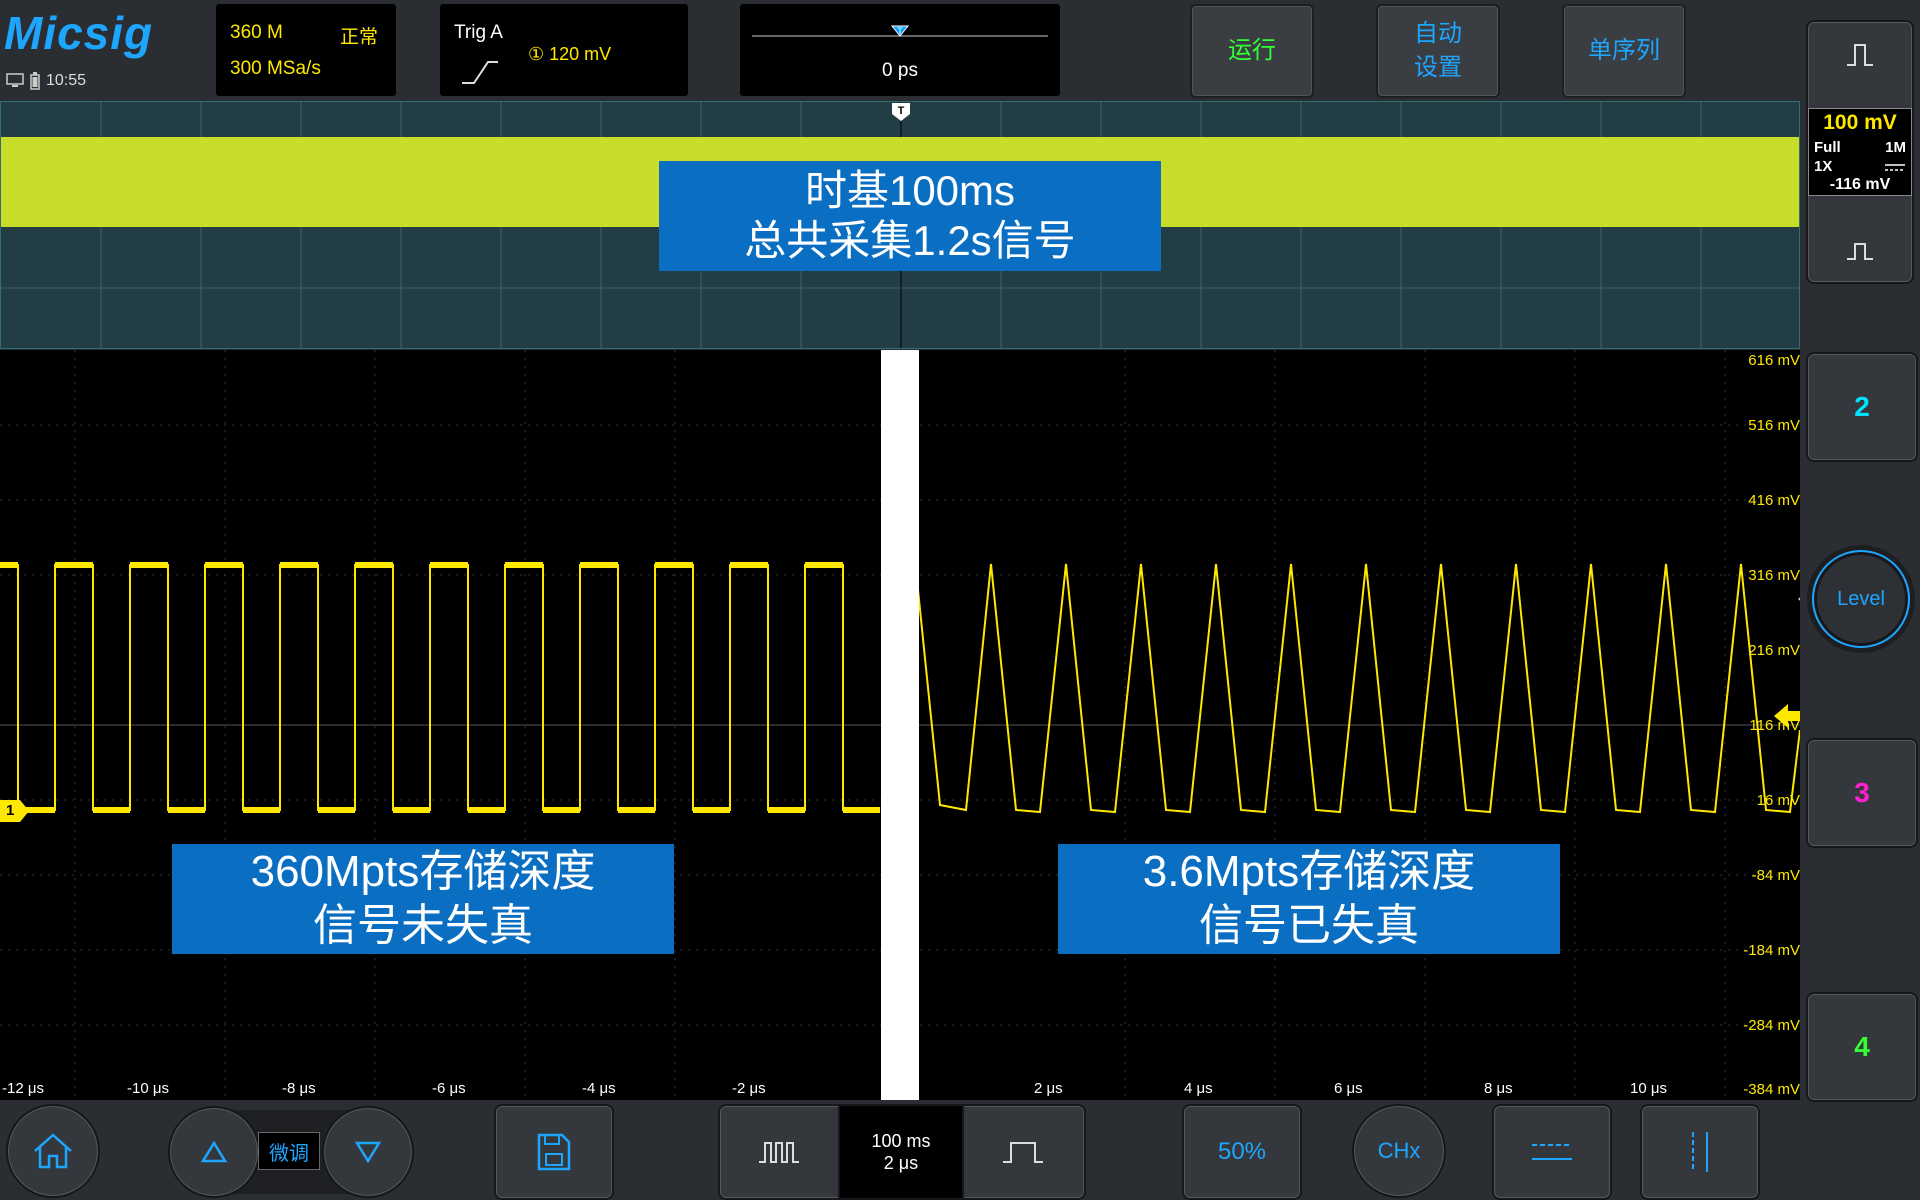 The width and height of the screenshot is (1920, 1200). I want to click on time-position-panel: T 0 ps, so click(900, 50).